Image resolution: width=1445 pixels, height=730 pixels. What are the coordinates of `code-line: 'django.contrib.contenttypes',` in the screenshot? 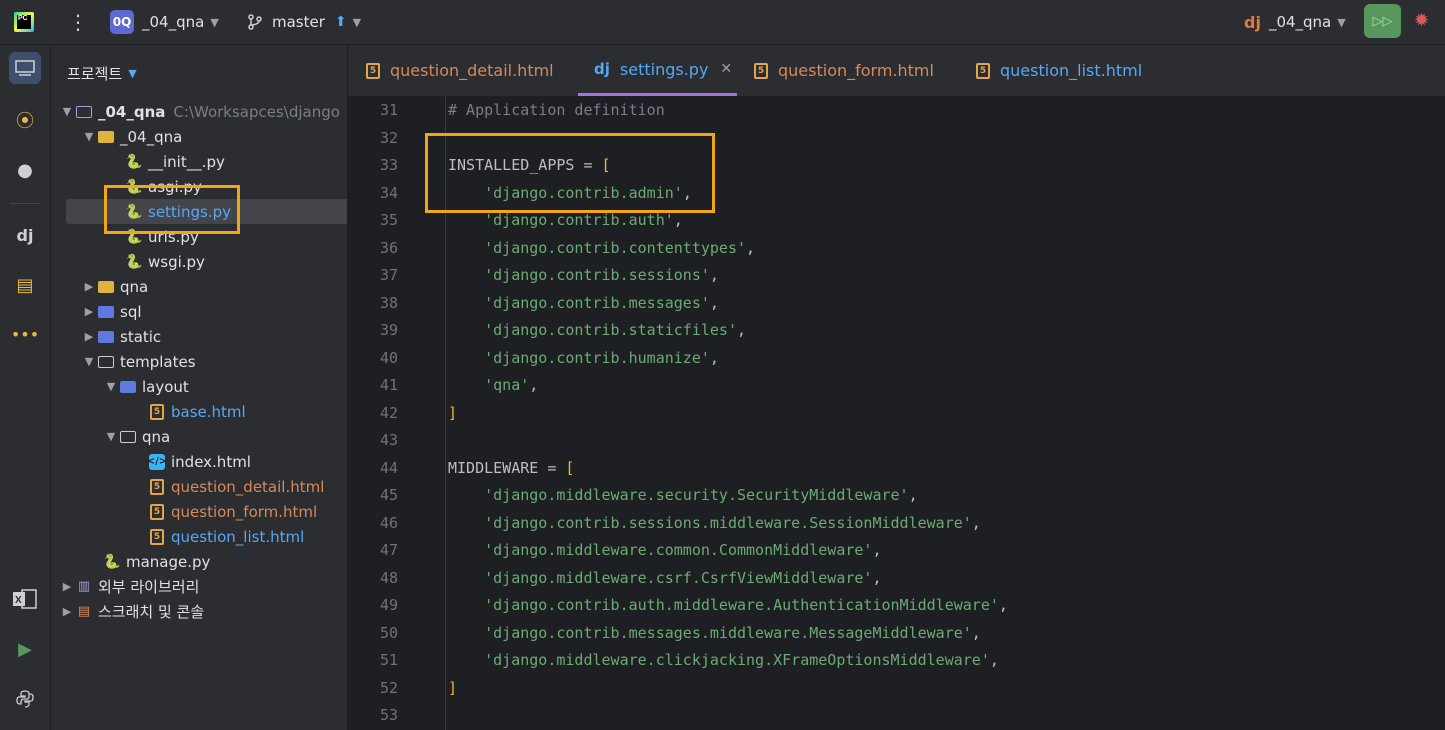 It's located at (601, 248).